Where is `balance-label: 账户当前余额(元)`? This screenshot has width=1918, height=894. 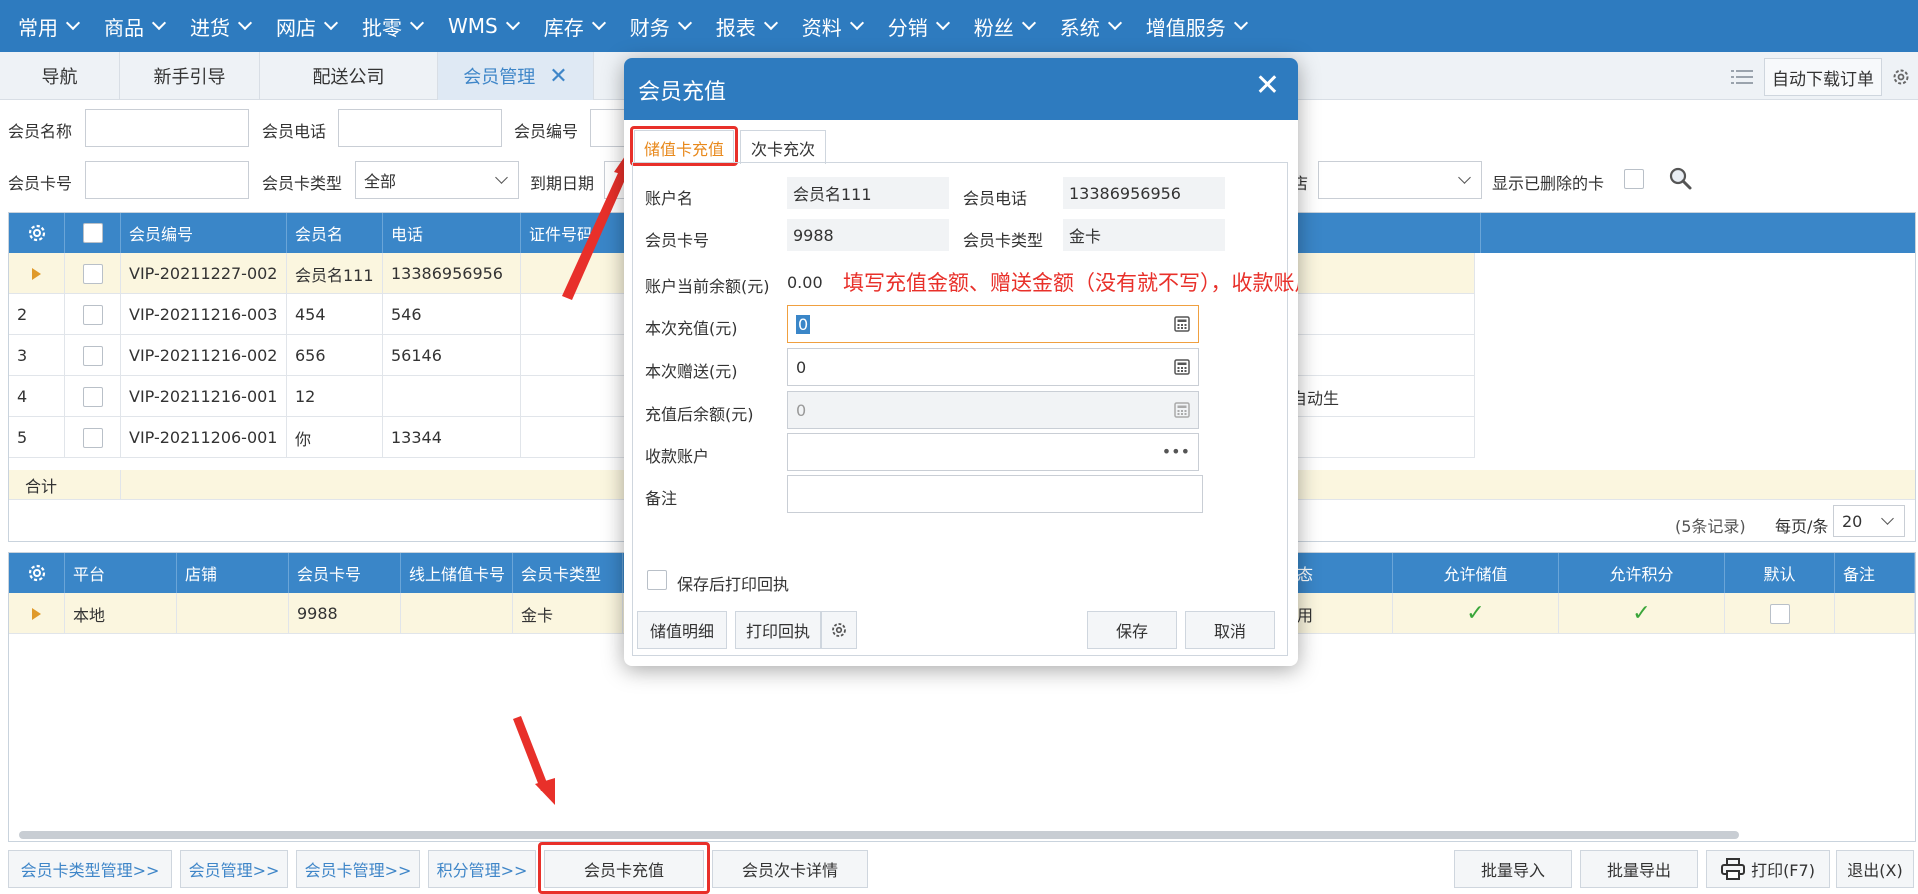 balance-label: 账户当前余额(元) is located at coordinates (707, 286).